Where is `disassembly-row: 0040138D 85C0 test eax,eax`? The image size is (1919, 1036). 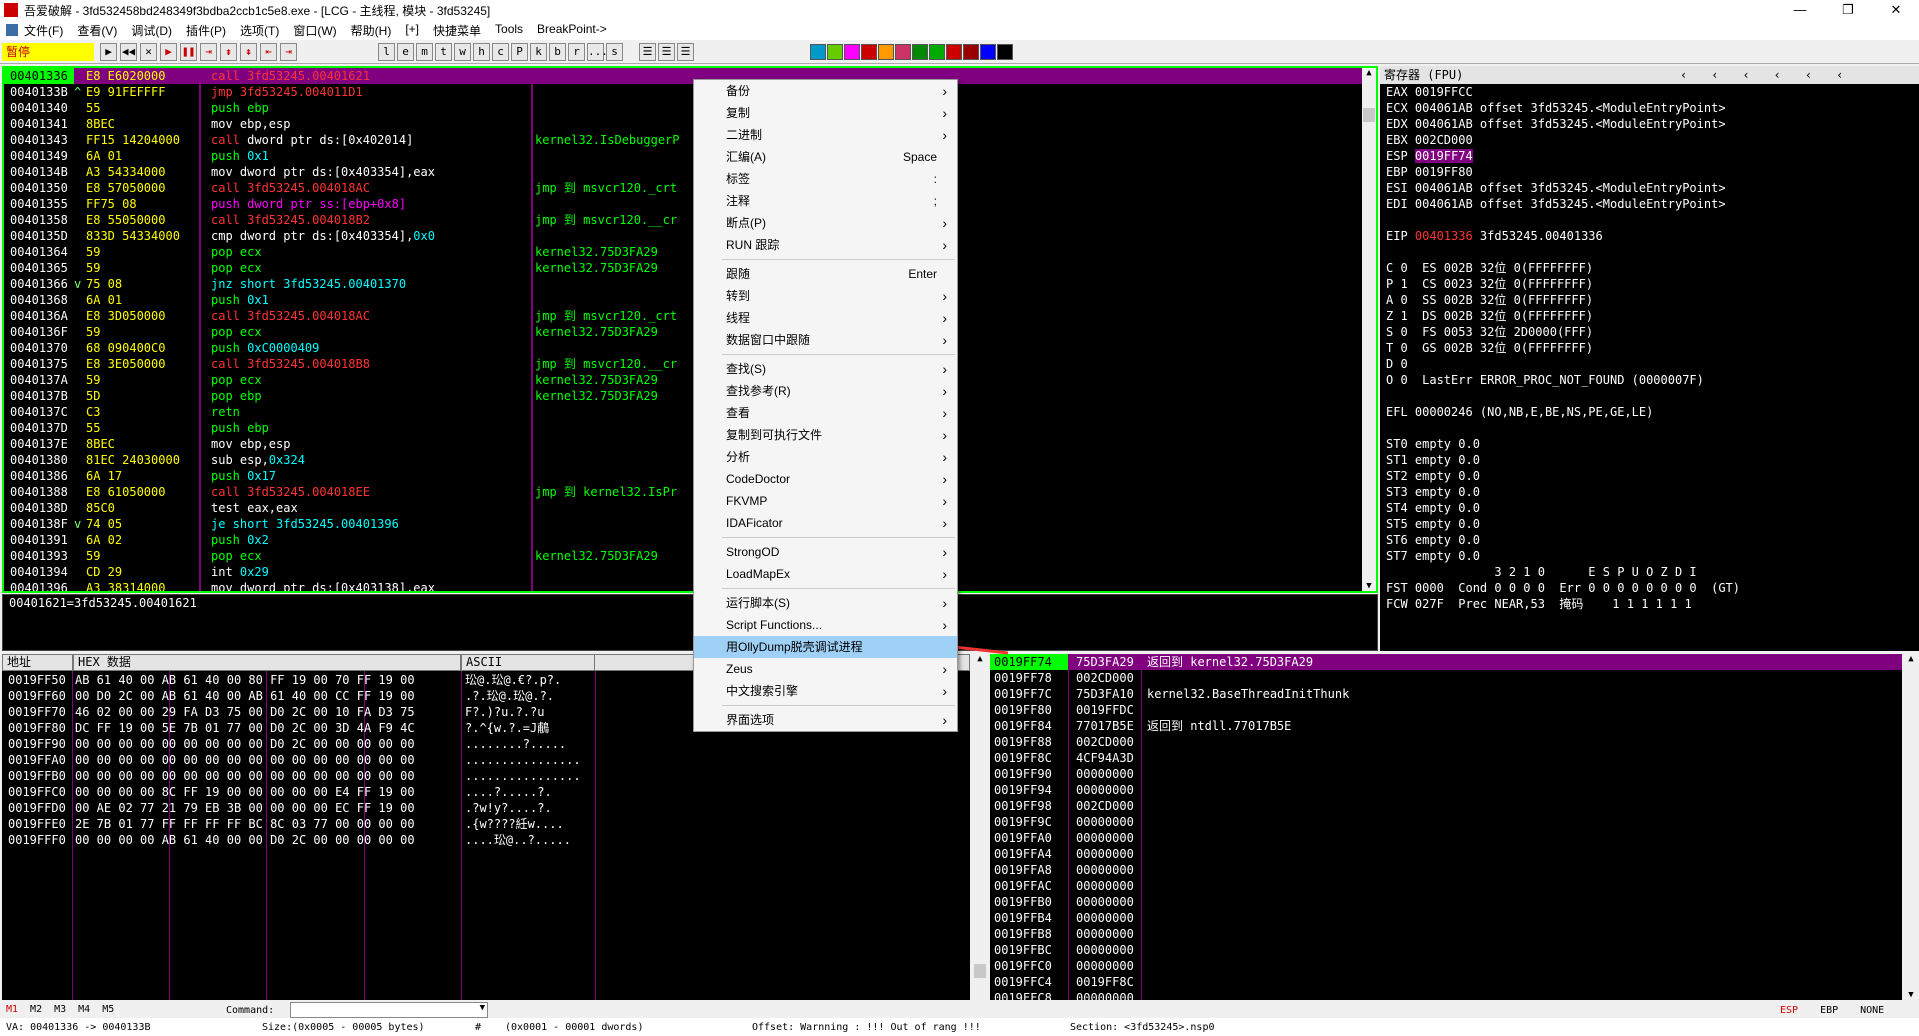
disassembly-row: 0040138D 85C0 test eax,eax is located at coordinates (690, 508).